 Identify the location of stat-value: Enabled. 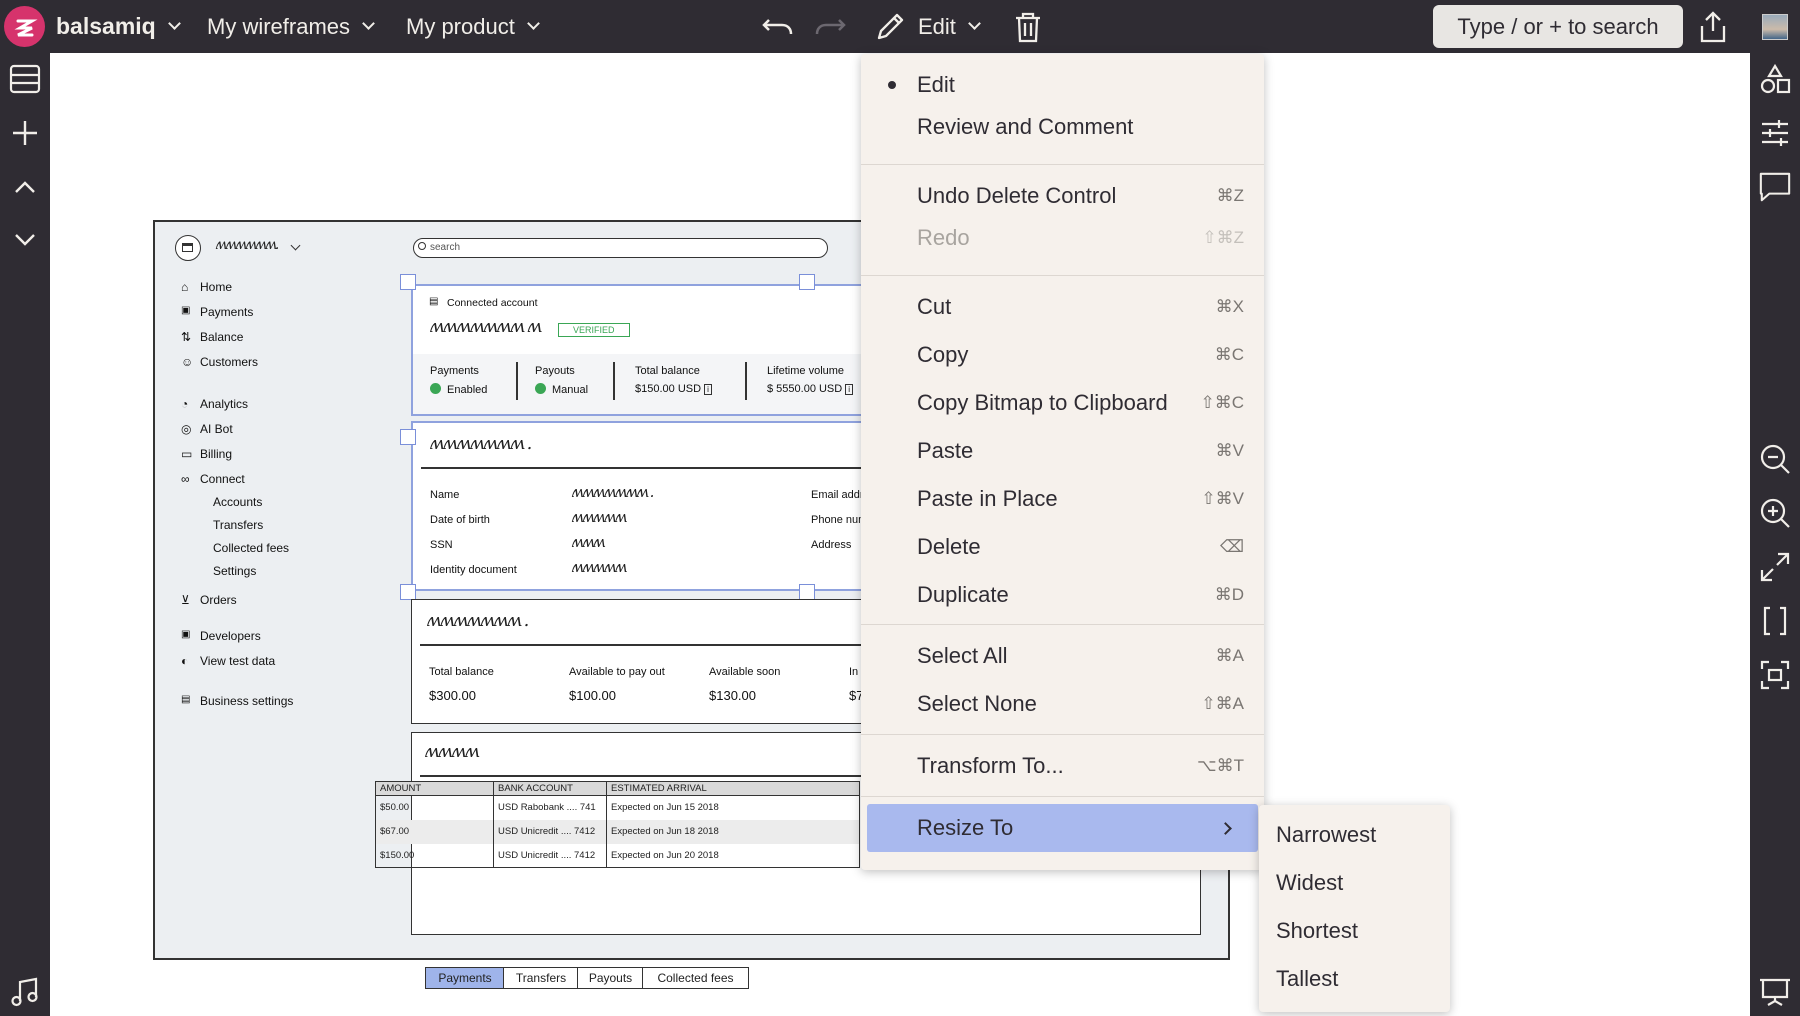
(458, 389).